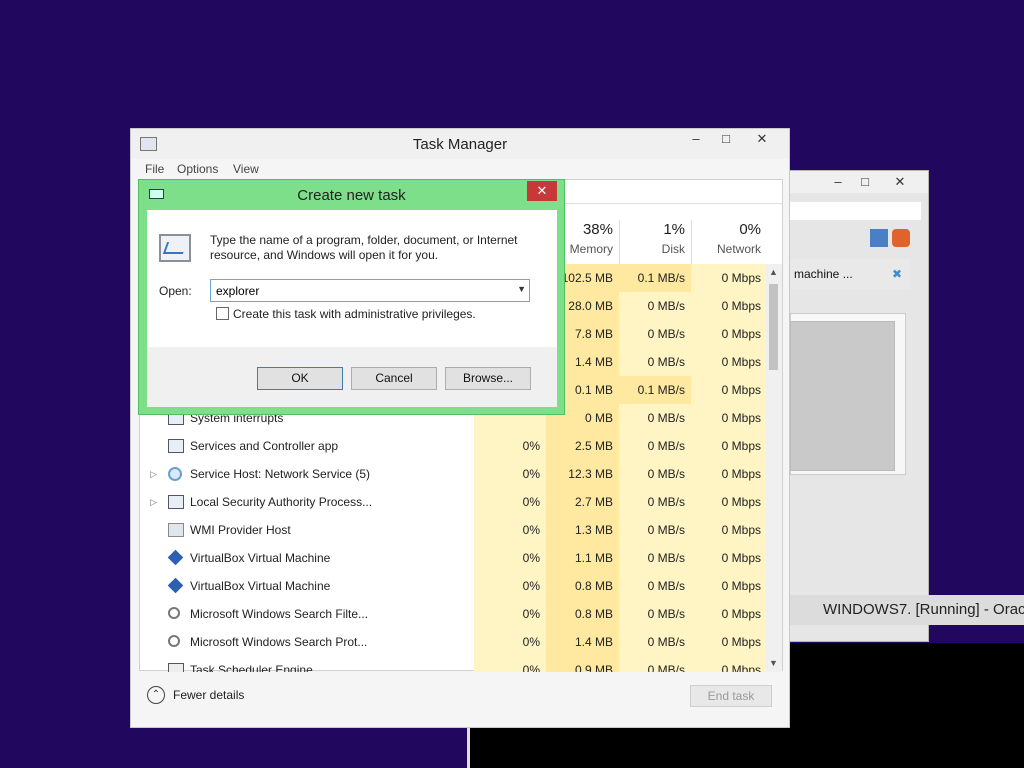  What do you see at coordinates (208, 695) in the screenshot?
I see `fewer-details-link: Fewer details` at bounding box center [208, 695].